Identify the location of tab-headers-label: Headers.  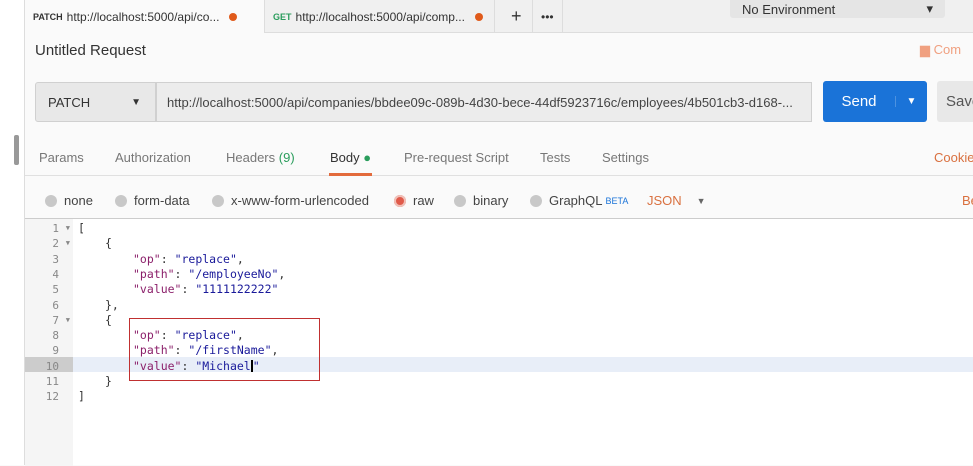
(251, 157).